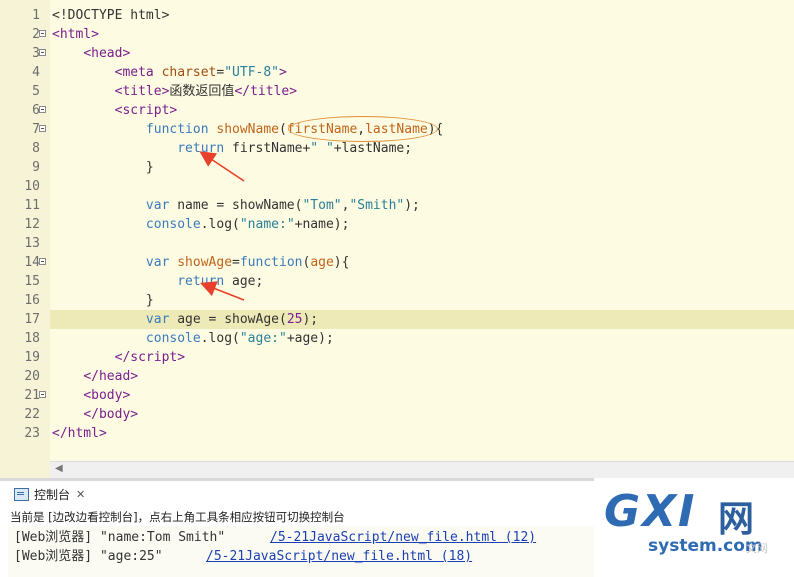 Image resolution: width=794 pixels, height=577 pixels. Describe the element at coordinates (339, 556) in the screenshot. I see `console-output-link: /5-21JavaScript/new_file.html (18)` at that location.